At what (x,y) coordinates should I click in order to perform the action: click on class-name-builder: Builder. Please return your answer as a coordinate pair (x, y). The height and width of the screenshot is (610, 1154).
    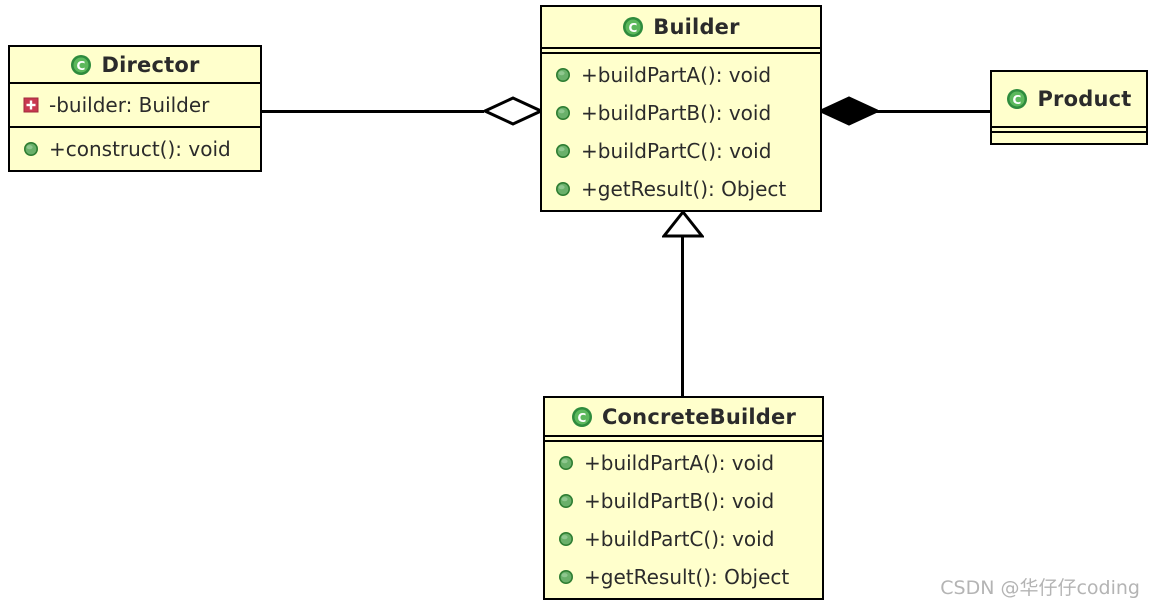
    Looking at the image, I should click on (696, 27).